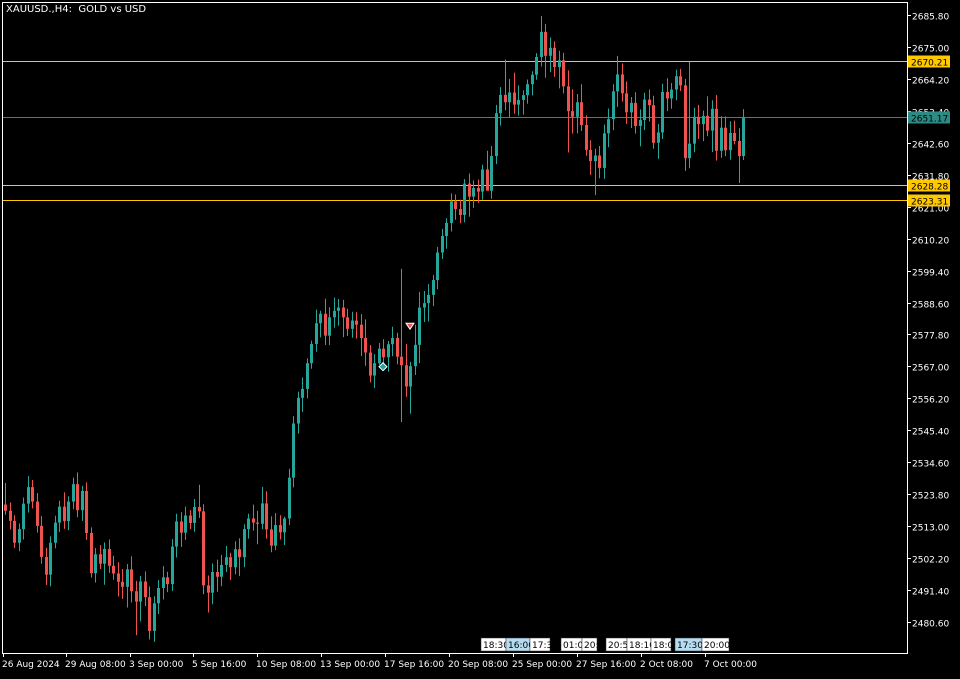 The height and width of the screenshot is (679, 960). What do you see at coordinates (930, 242) in the screenshot?
I see `y-tick-label: 2610.20` at bounding box center [930, 242].